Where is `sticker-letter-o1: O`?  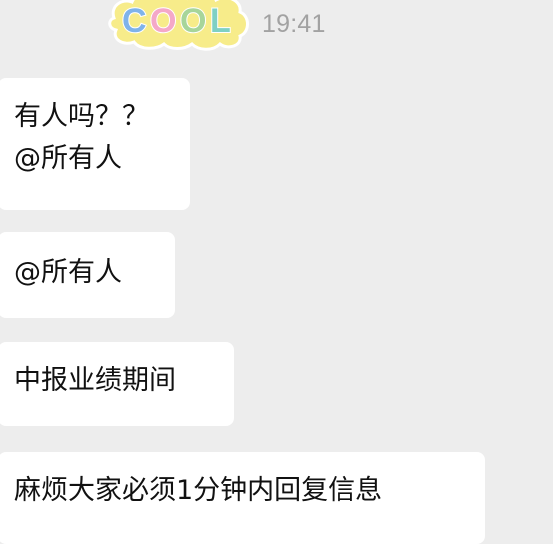 sticker-letter-o1: O is located at coordinates (163, 21).